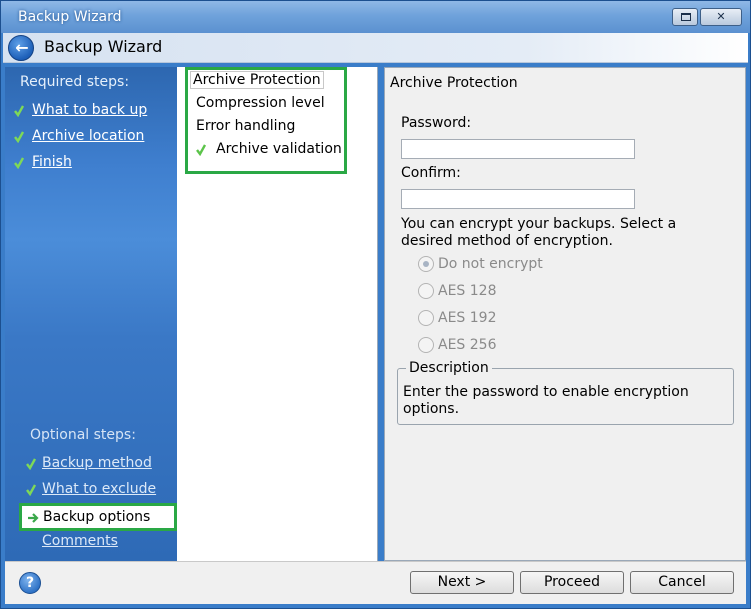 The height and width of the screenshot is (609, 751). I want to click on radio-do-not-encrypt: Do not encrypt, so click(480, 264).